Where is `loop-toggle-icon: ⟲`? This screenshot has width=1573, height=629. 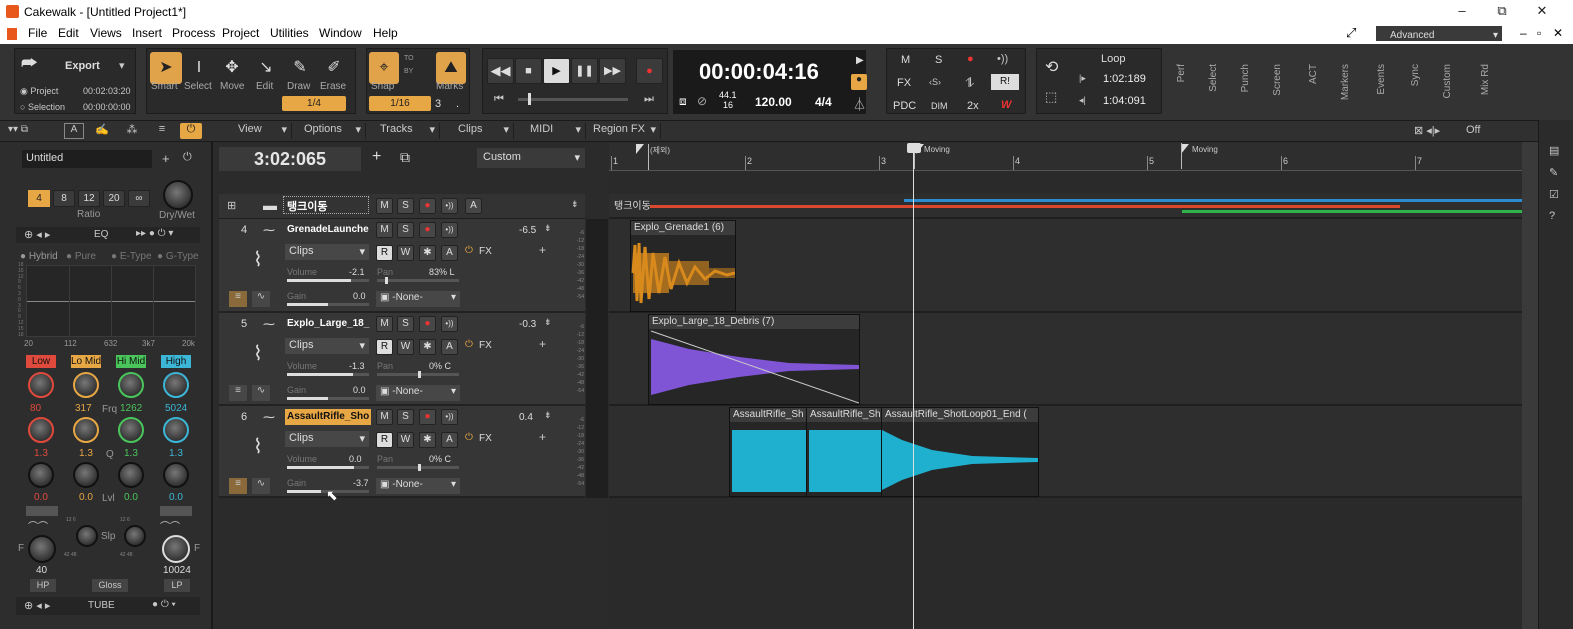
loop-toggle-icon: ⟲ is located at coordinates (1051, 67).